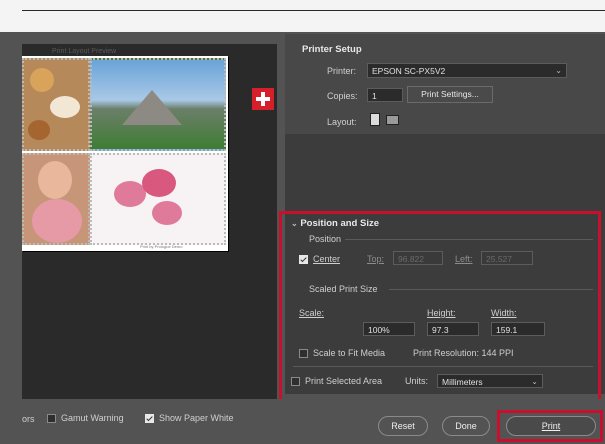  Describe the element at coordinates (332, 49) in the screenshot. I see `printer-setup-title: Printer Setup` at that location.